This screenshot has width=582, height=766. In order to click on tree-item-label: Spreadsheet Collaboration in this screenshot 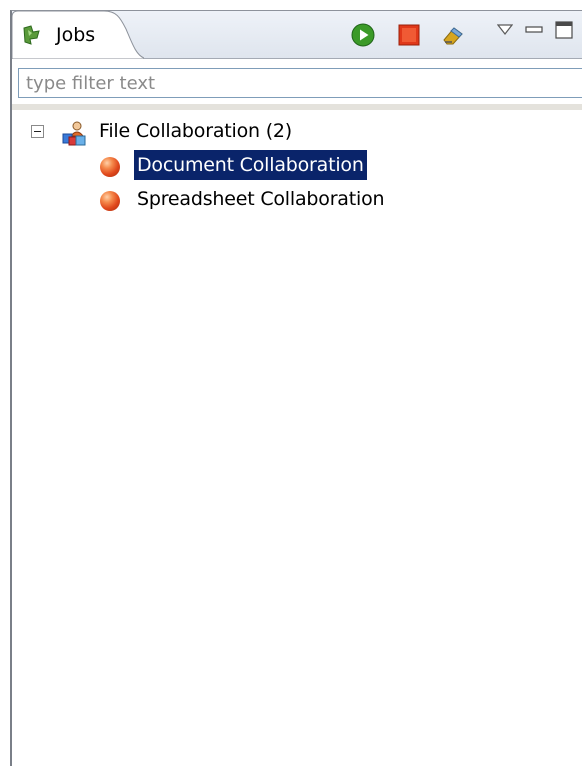, I will do `click(261, 199)`.